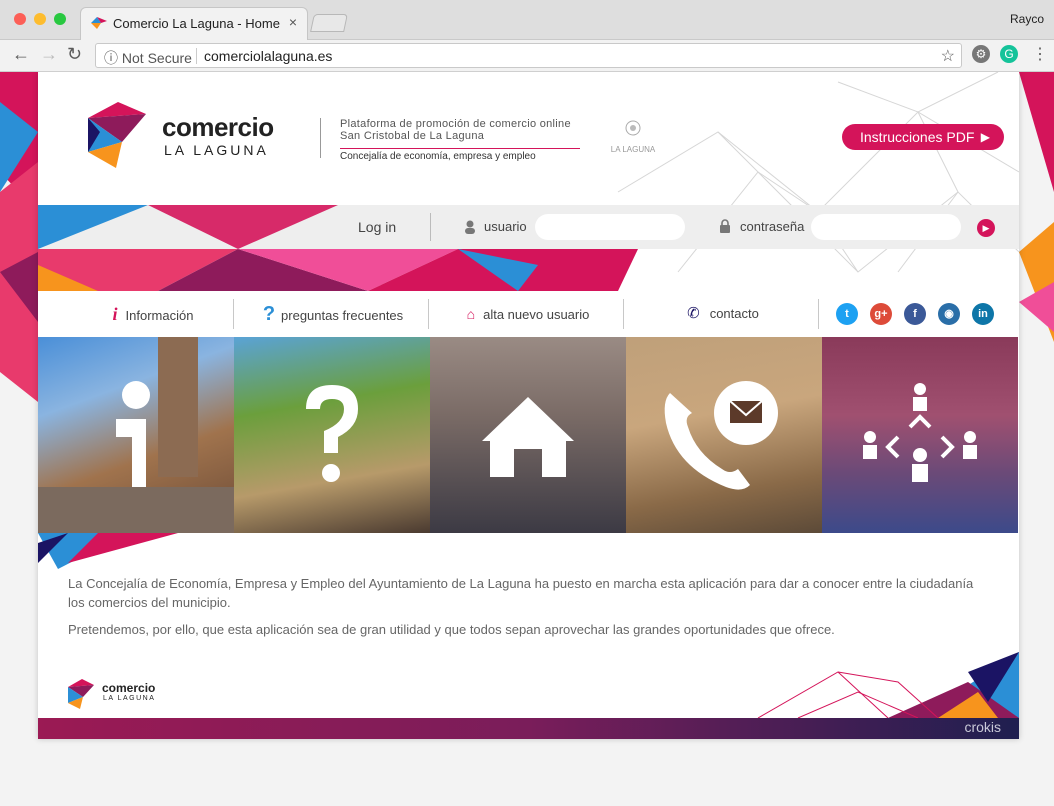 This screenshot has height=806, width=1054. What do you see at coordinates (196, 56) in the screenshot?
I see `address-divider` at bounding box center [196, 56].